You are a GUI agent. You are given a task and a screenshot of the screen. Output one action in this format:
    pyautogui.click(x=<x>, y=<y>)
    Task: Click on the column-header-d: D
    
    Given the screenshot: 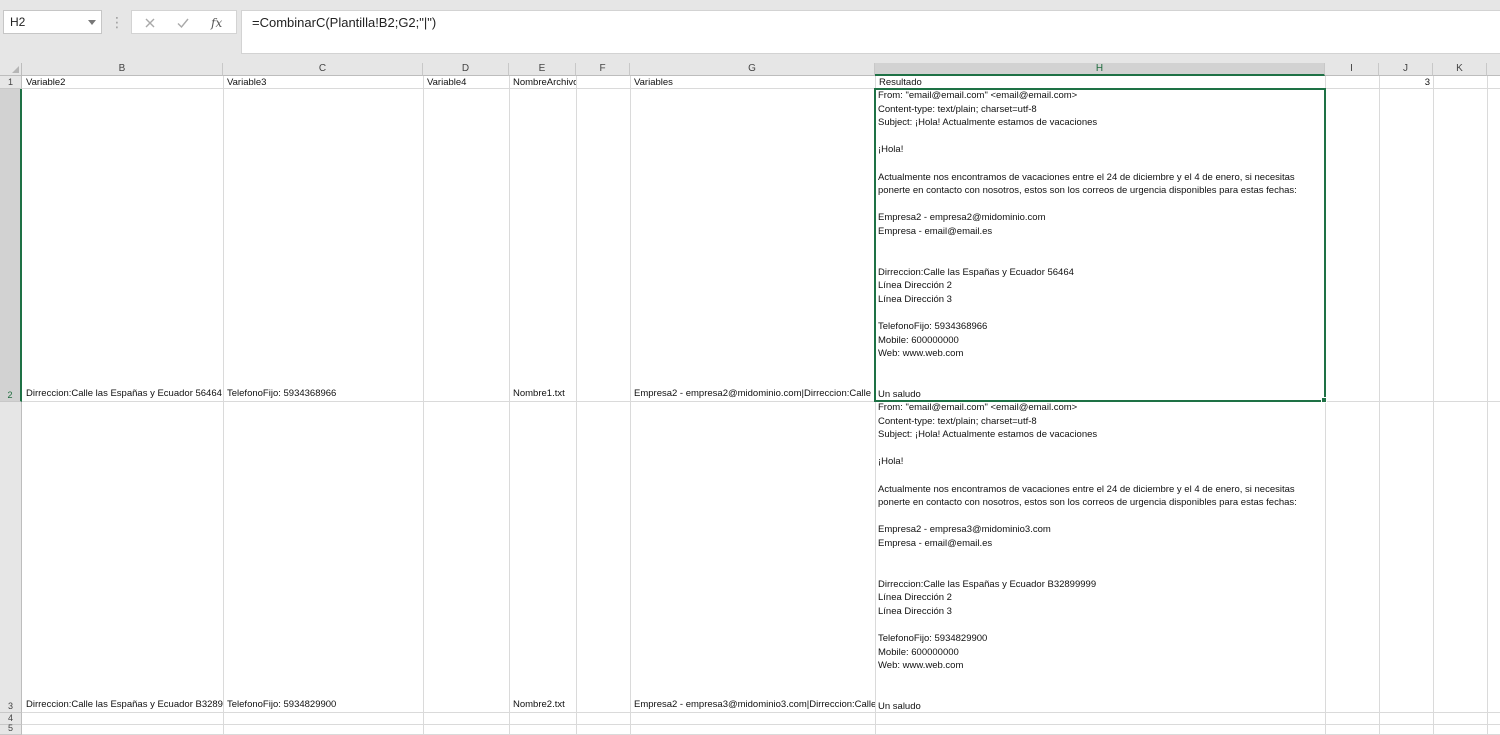 What is the action you would take?
    pyautogui.click(x=466, y=69)
    